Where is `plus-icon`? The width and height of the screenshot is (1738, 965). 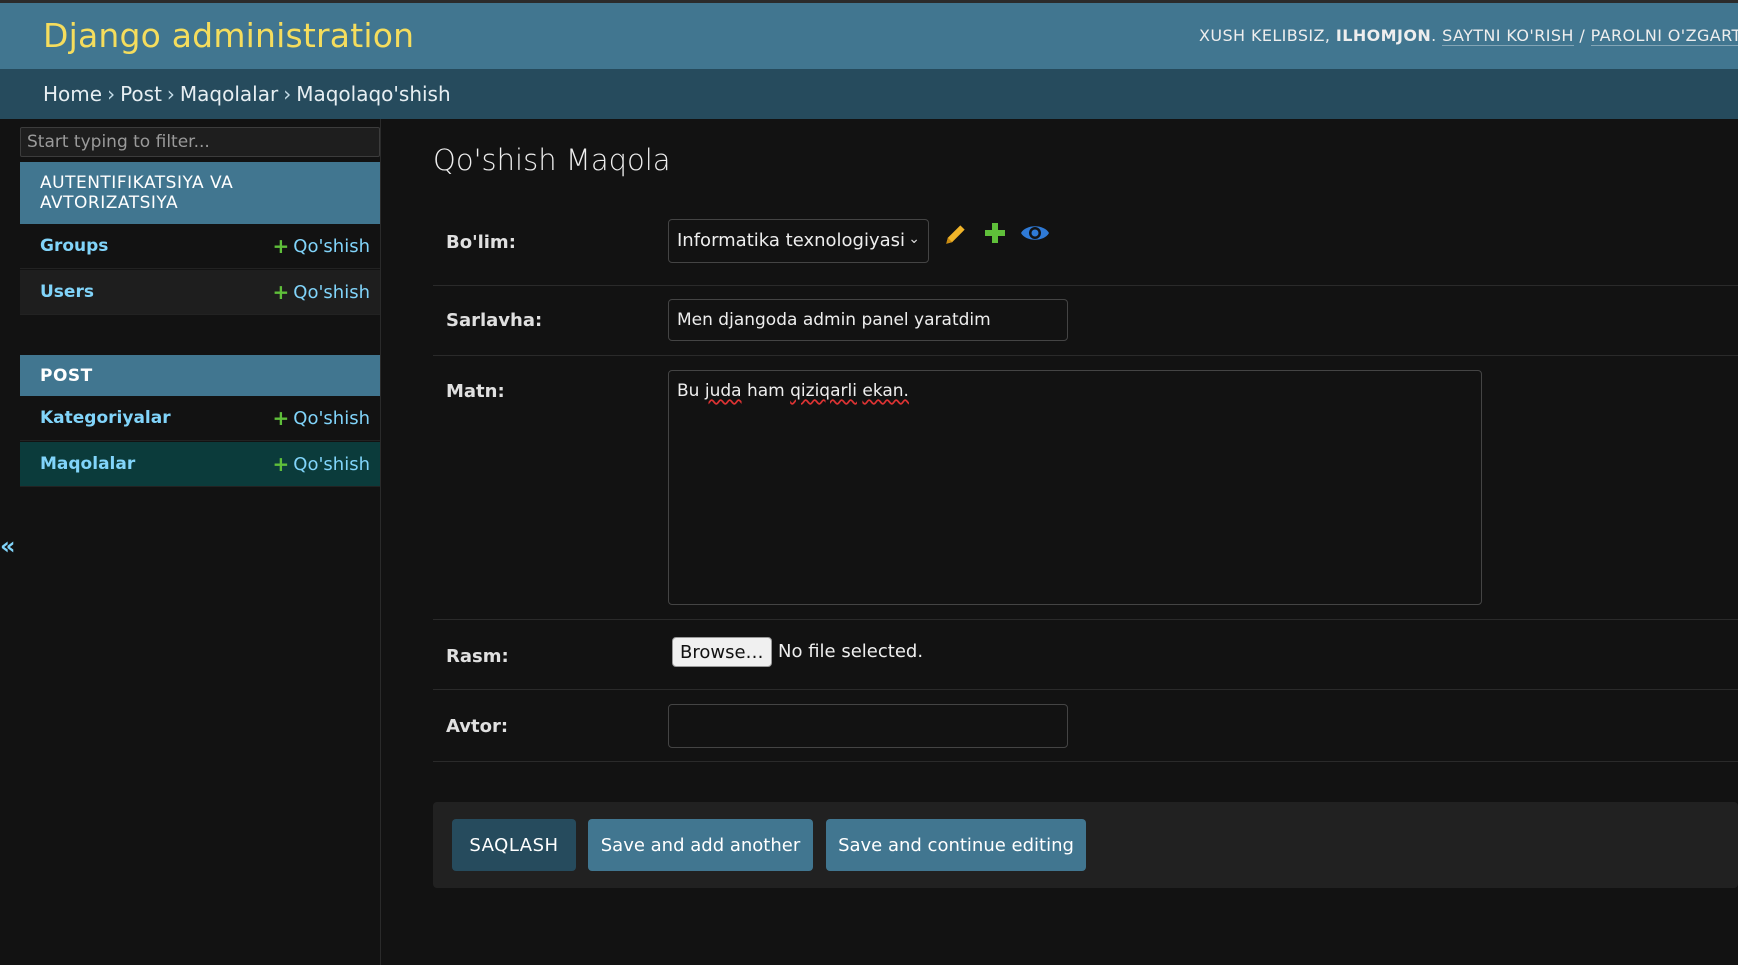 plus-icon is located at coordinates (995, 233).